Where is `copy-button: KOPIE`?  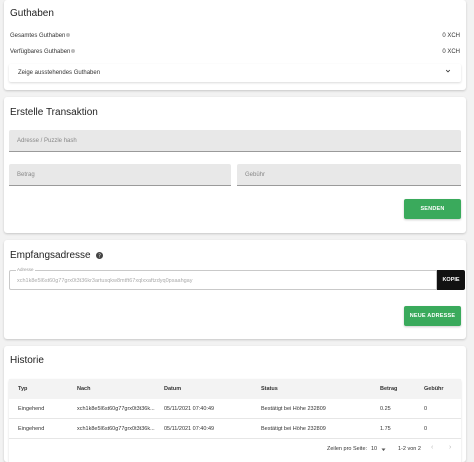
copy-button: KOPIE is located at coordinates (451, 280).